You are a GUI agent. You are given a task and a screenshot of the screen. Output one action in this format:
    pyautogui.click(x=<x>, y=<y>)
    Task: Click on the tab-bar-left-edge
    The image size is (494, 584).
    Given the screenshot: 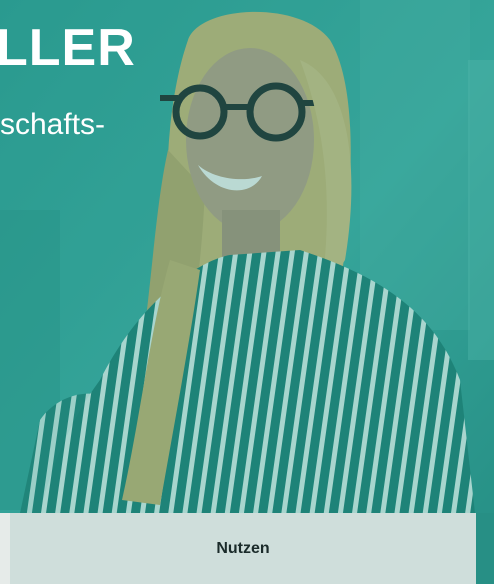 What is the action you would take?
    pyautogui.click(x=5, y=548)
    